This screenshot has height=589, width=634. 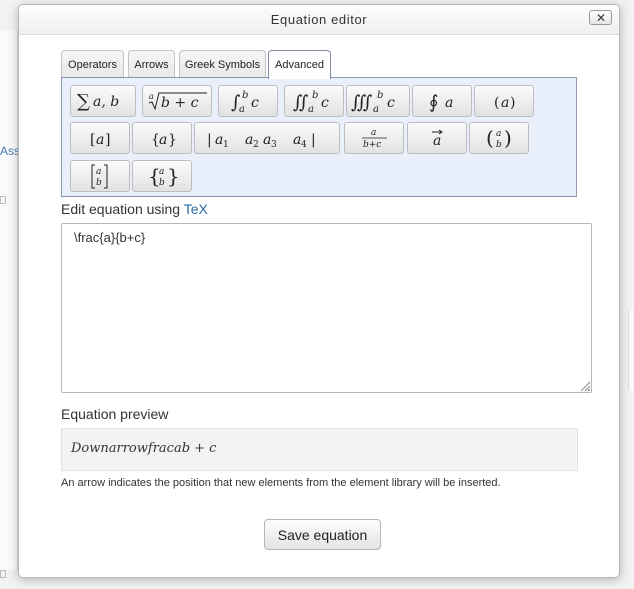 I want to click on contour-integral-icon: ∮ a, so click(x=441, y=102).